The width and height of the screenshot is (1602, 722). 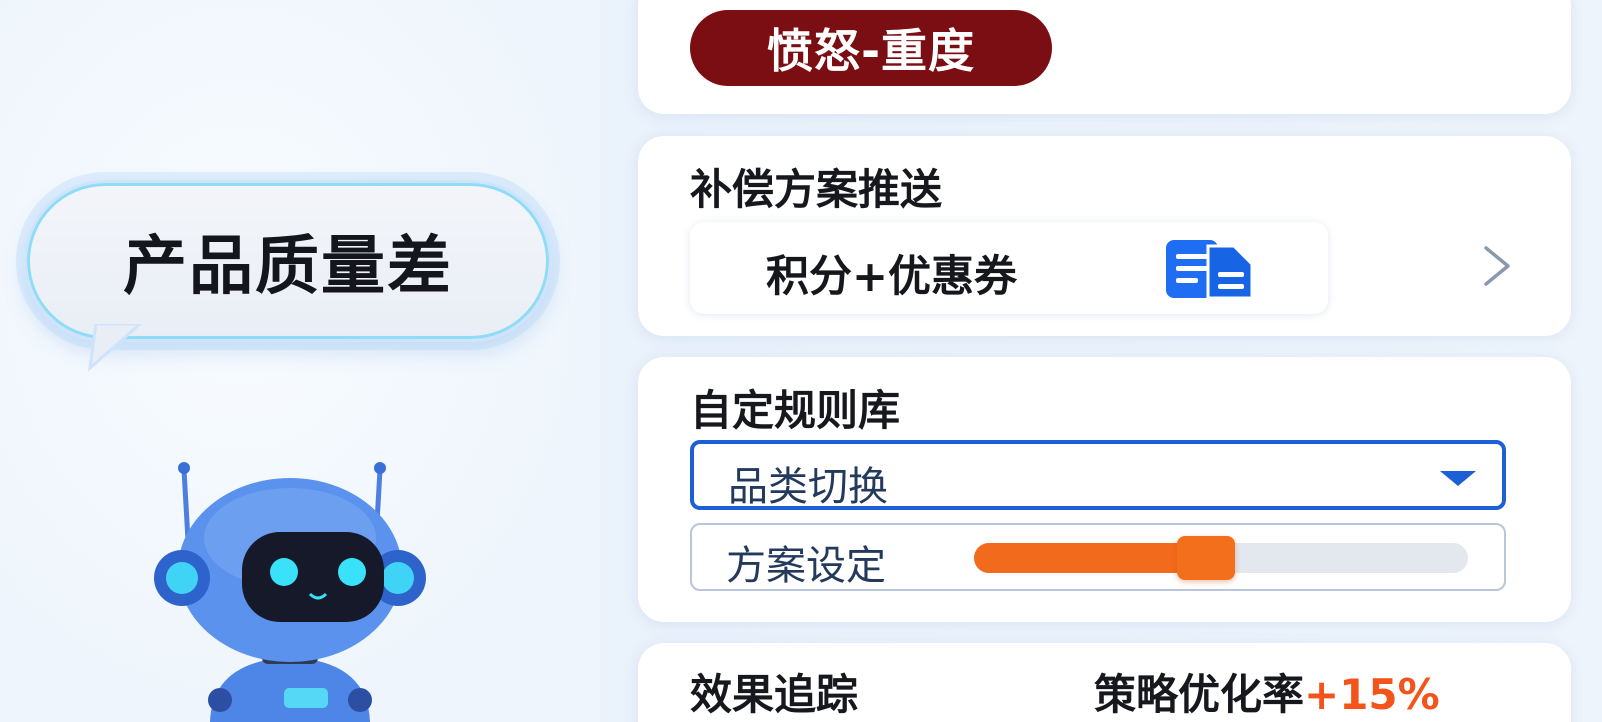 What do you see at coordinates (115, 348) in the screenshot?
I see `speech-bubble-tail` at bounding box center [115, 348].